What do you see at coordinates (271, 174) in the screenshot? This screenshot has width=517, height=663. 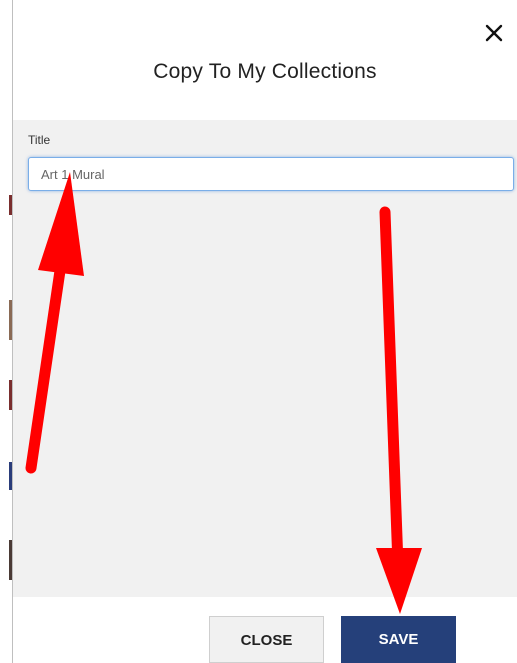 I see `title-input` at bounding box center [271, 174].